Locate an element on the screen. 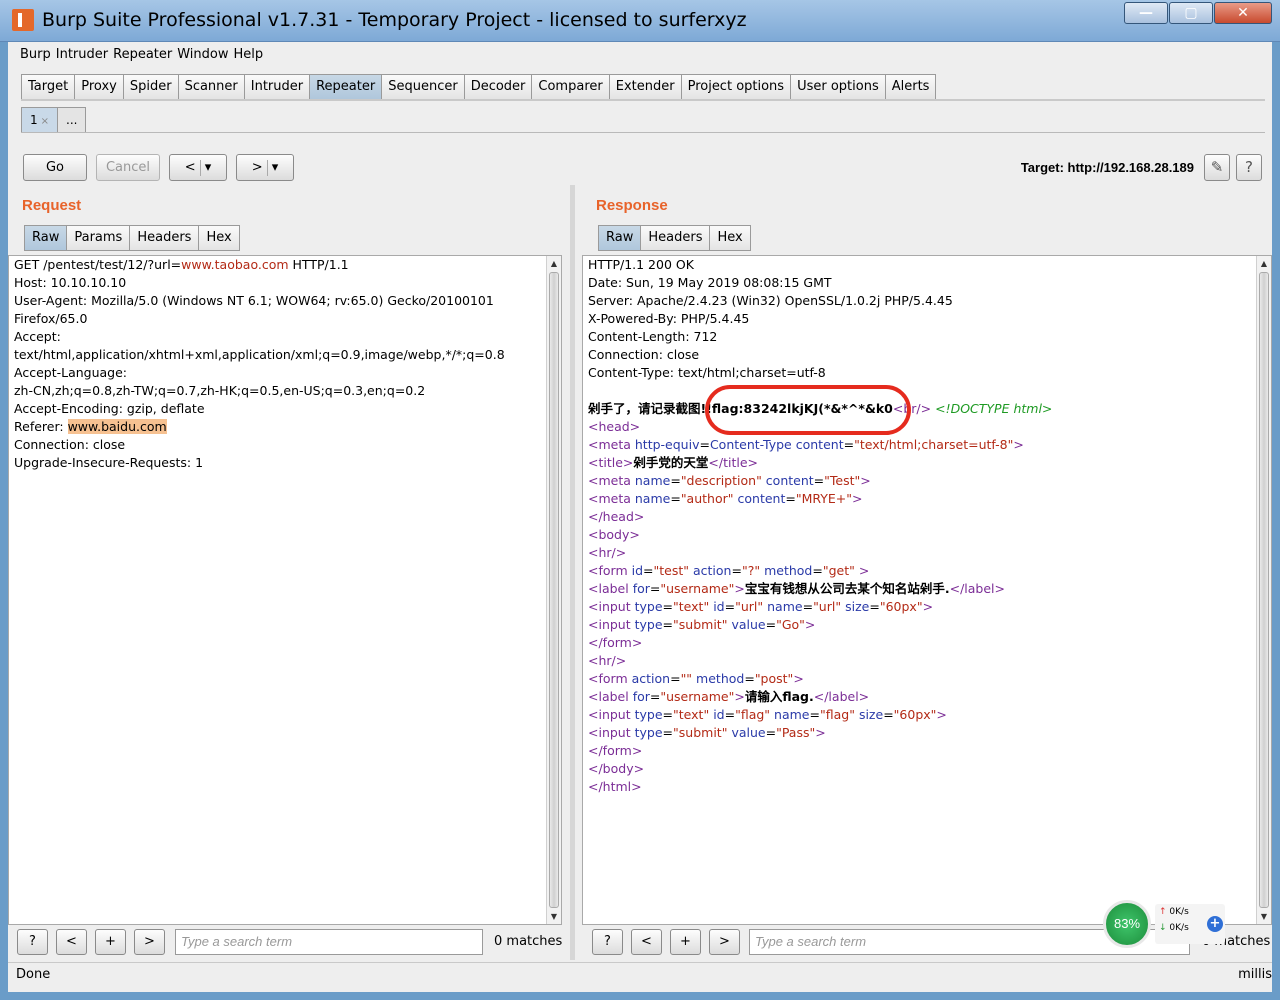  tab-proxy: Proxy is located at coordinates (99, 87).